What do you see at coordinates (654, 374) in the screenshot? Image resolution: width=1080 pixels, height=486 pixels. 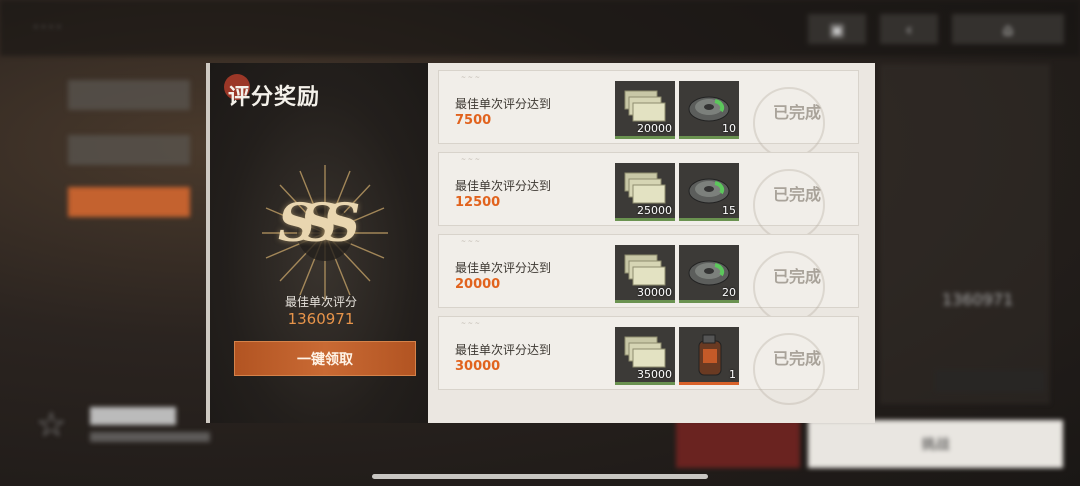 I see `item-quantity: 35000` at bounding box center [654, 374].